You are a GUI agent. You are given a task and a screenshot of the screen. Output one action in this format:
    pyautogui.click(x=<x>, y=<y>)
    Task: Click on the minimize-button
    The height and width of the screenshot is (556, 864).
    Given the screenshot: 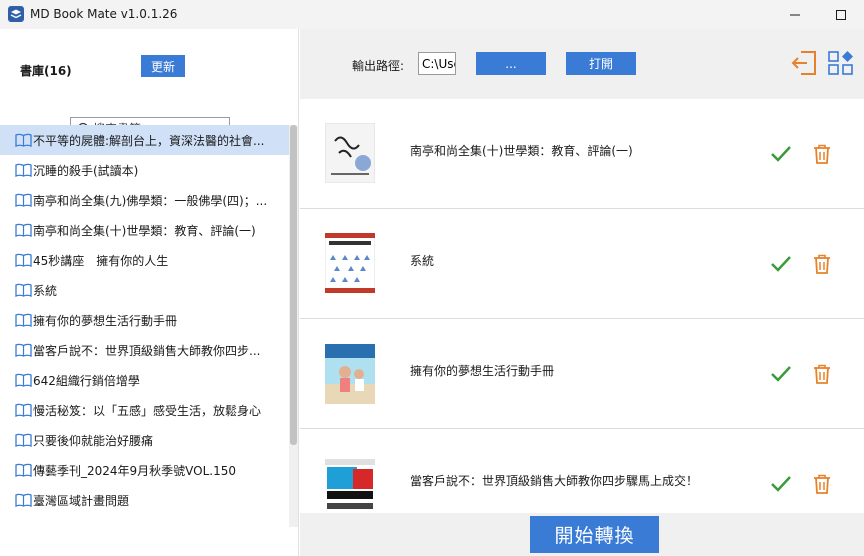 What is the action you would take?
    pyautogui.click(x=795, y=14)
    